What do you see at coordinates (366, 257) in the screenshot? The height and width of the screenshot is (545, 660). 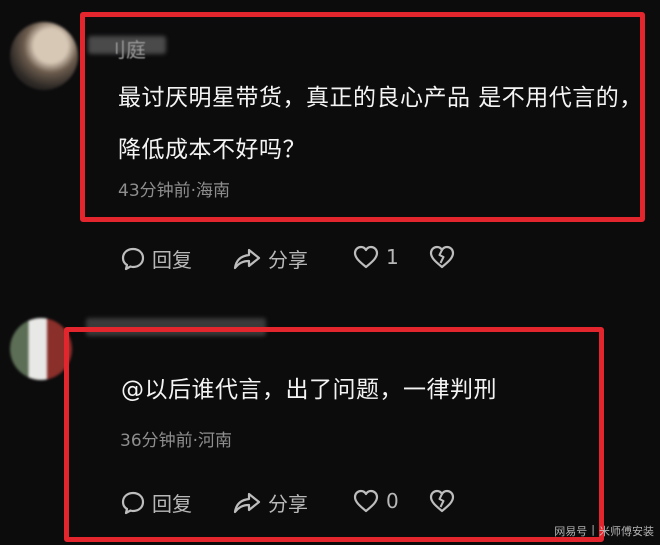 I see `heart-icon` at bounding box center [366, 257].